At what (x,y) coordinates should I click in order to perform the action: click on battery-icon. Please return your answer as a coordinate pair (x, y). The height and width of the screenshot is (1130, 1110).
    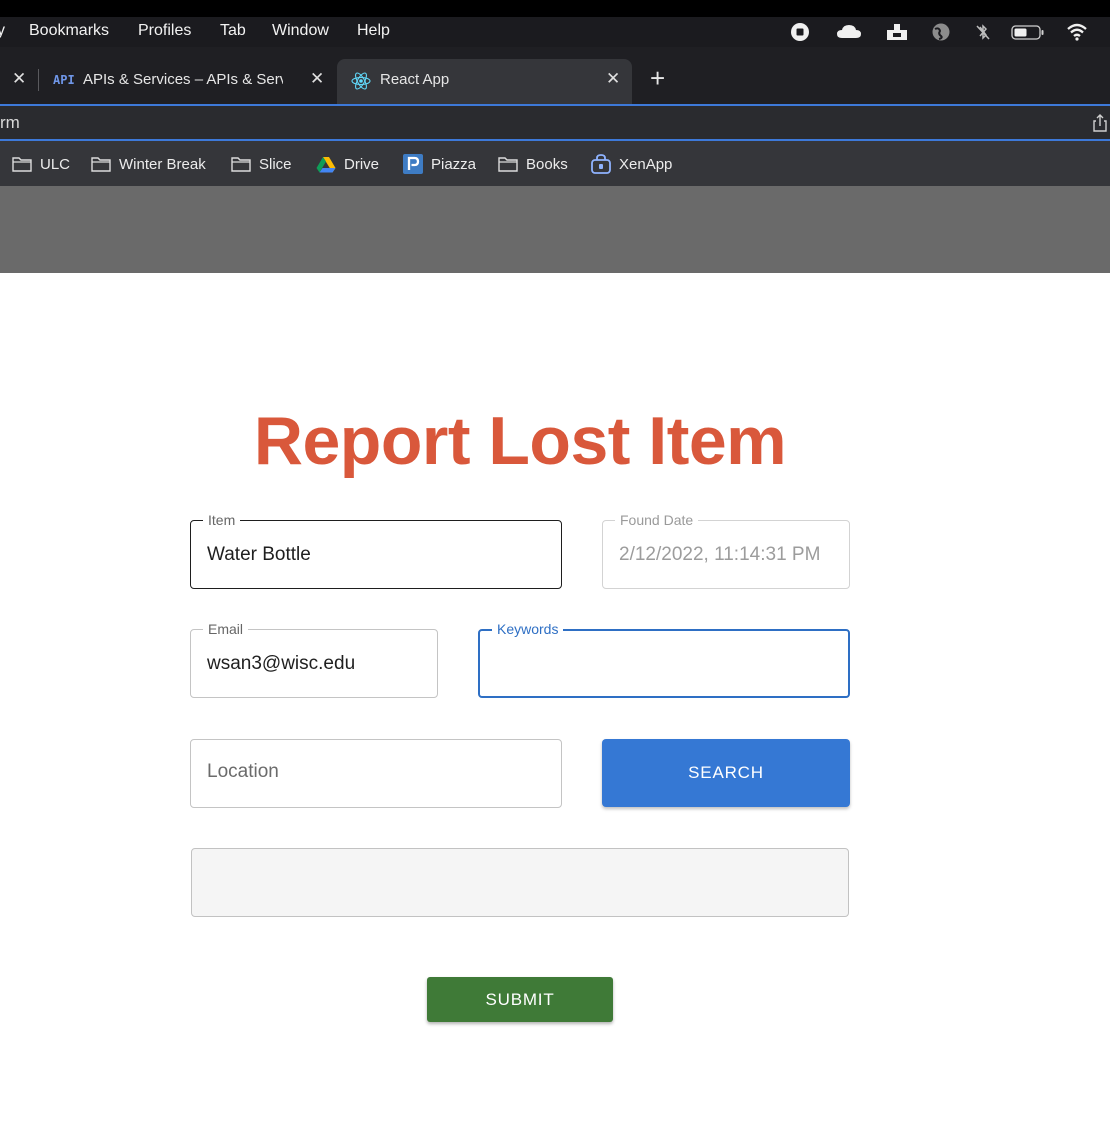
    Looking at the image, I should click on (1028, 32).